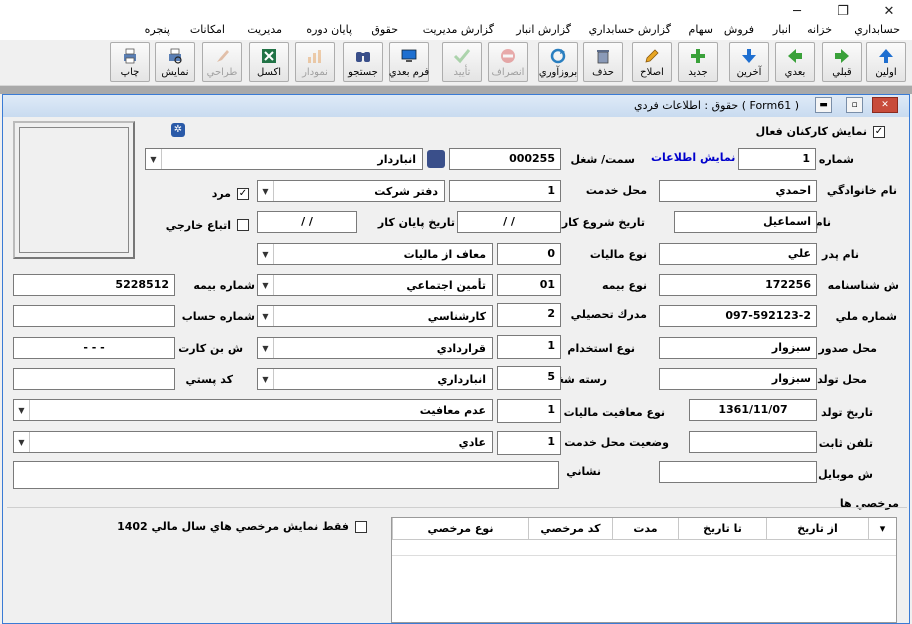 Image resolution: width=912 pixels, height=624 pixels. What do you see at coordinates (329, 29) in the screenshot?
I see `menu-period-end: پايان دوره` at bounding box center [329, 29].